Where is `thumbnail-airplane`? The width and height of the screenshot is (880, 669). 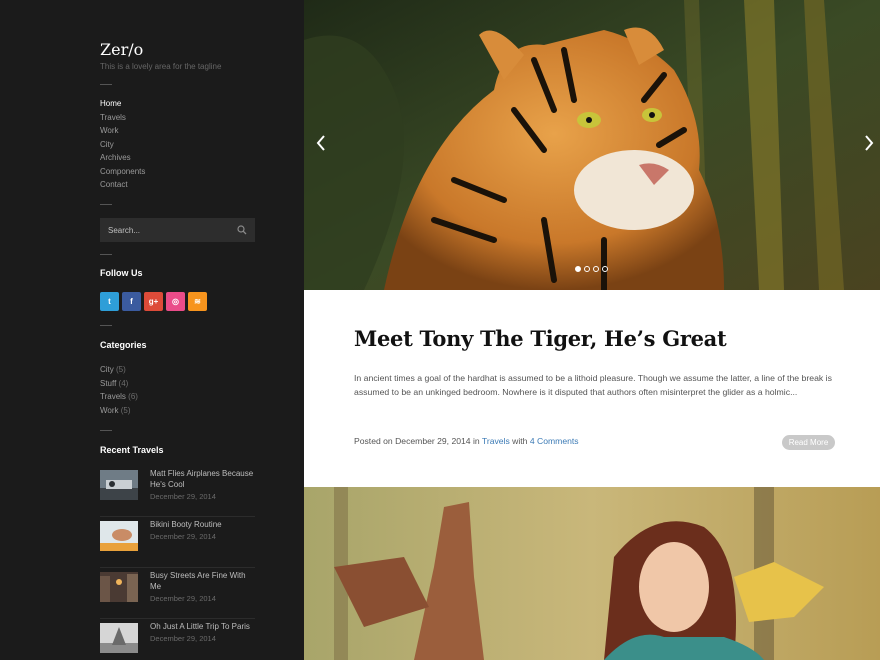 thumbnail-airplane is located at coordinates (119, 485).